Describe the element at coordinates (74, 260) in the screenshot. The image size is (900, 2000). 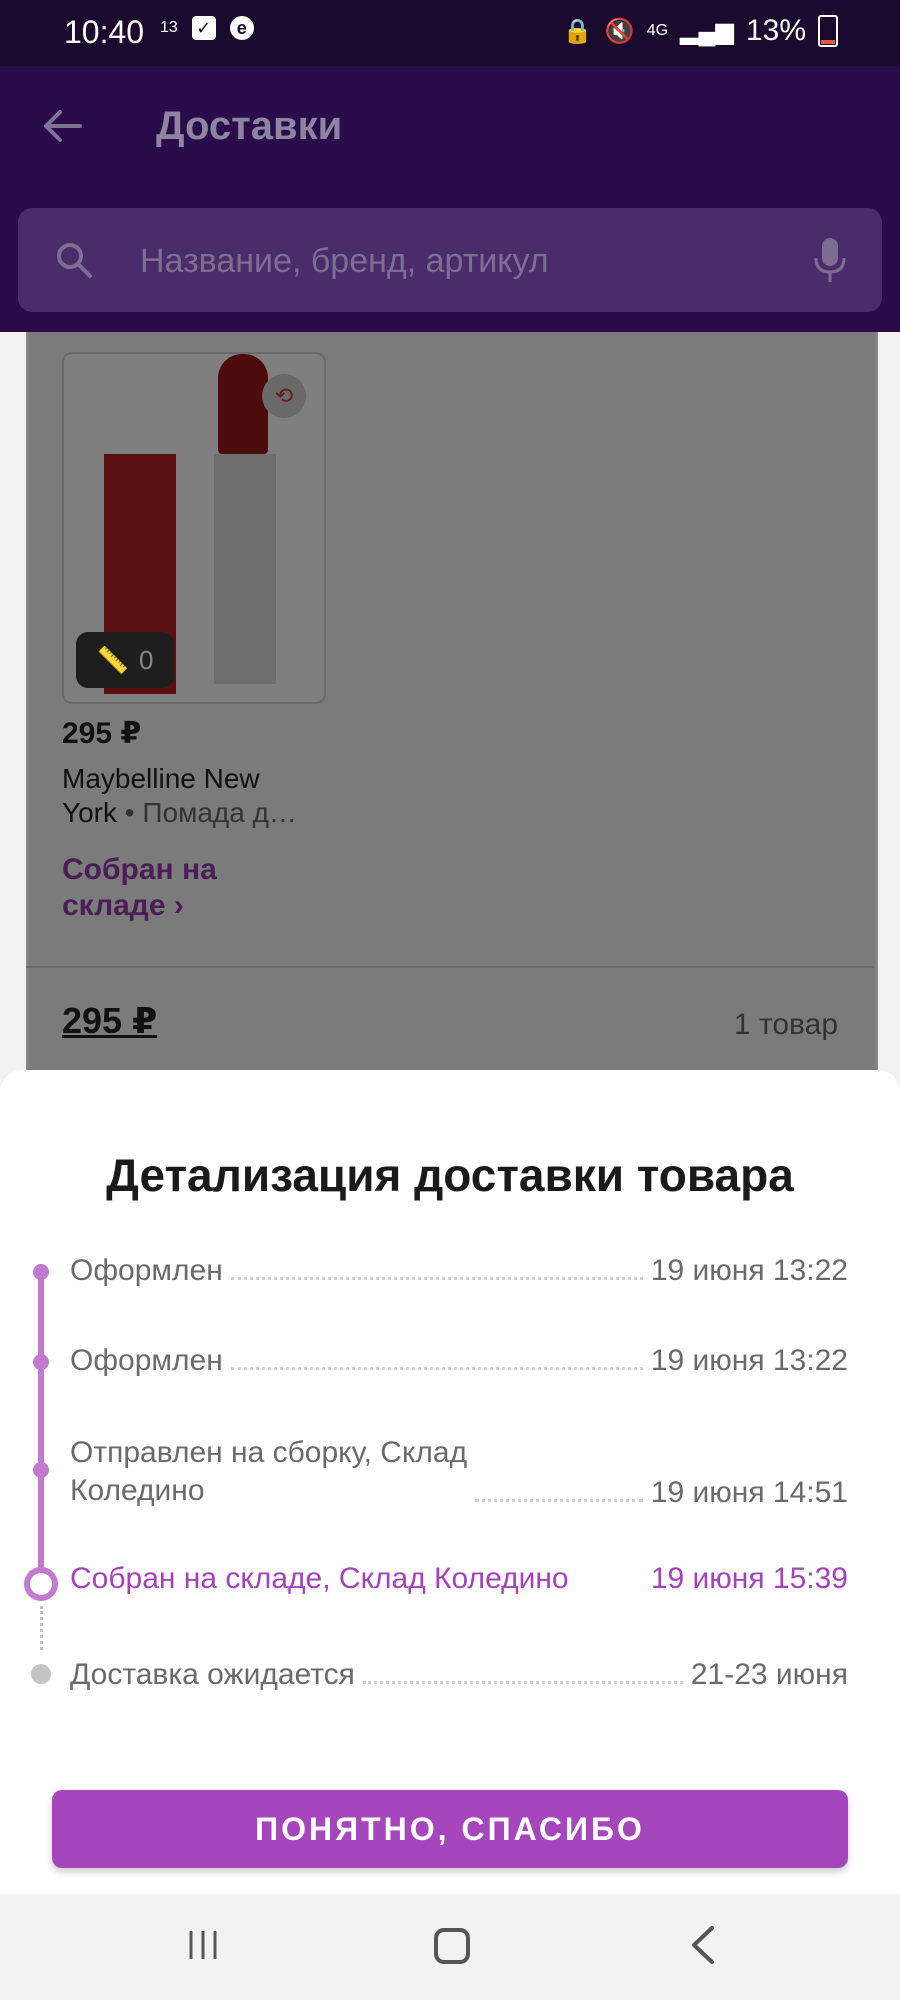
I see `search-icon` at that location.